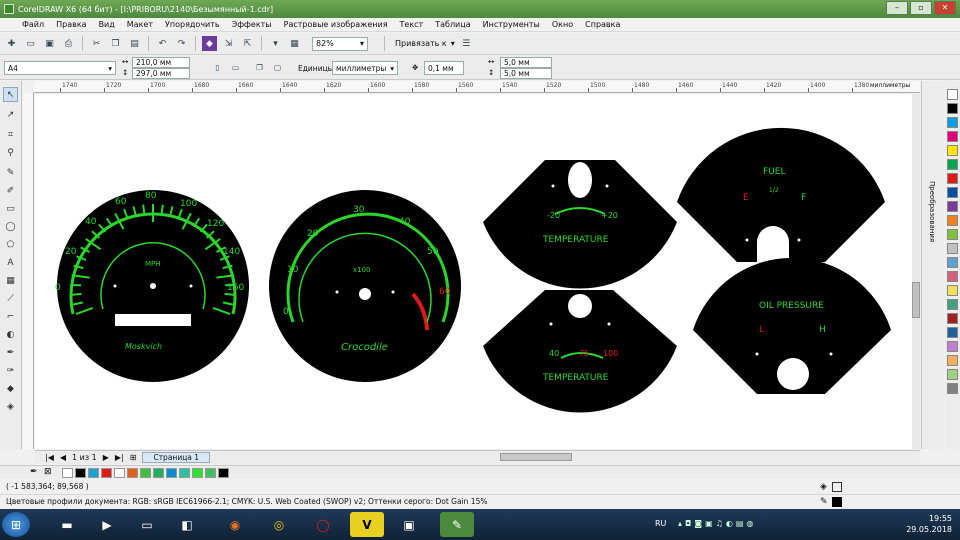 The image size is (960, 540). Describe the element at coordinates (68, 43) in the screenshot. I see `print-icon: ⎙` at that location.